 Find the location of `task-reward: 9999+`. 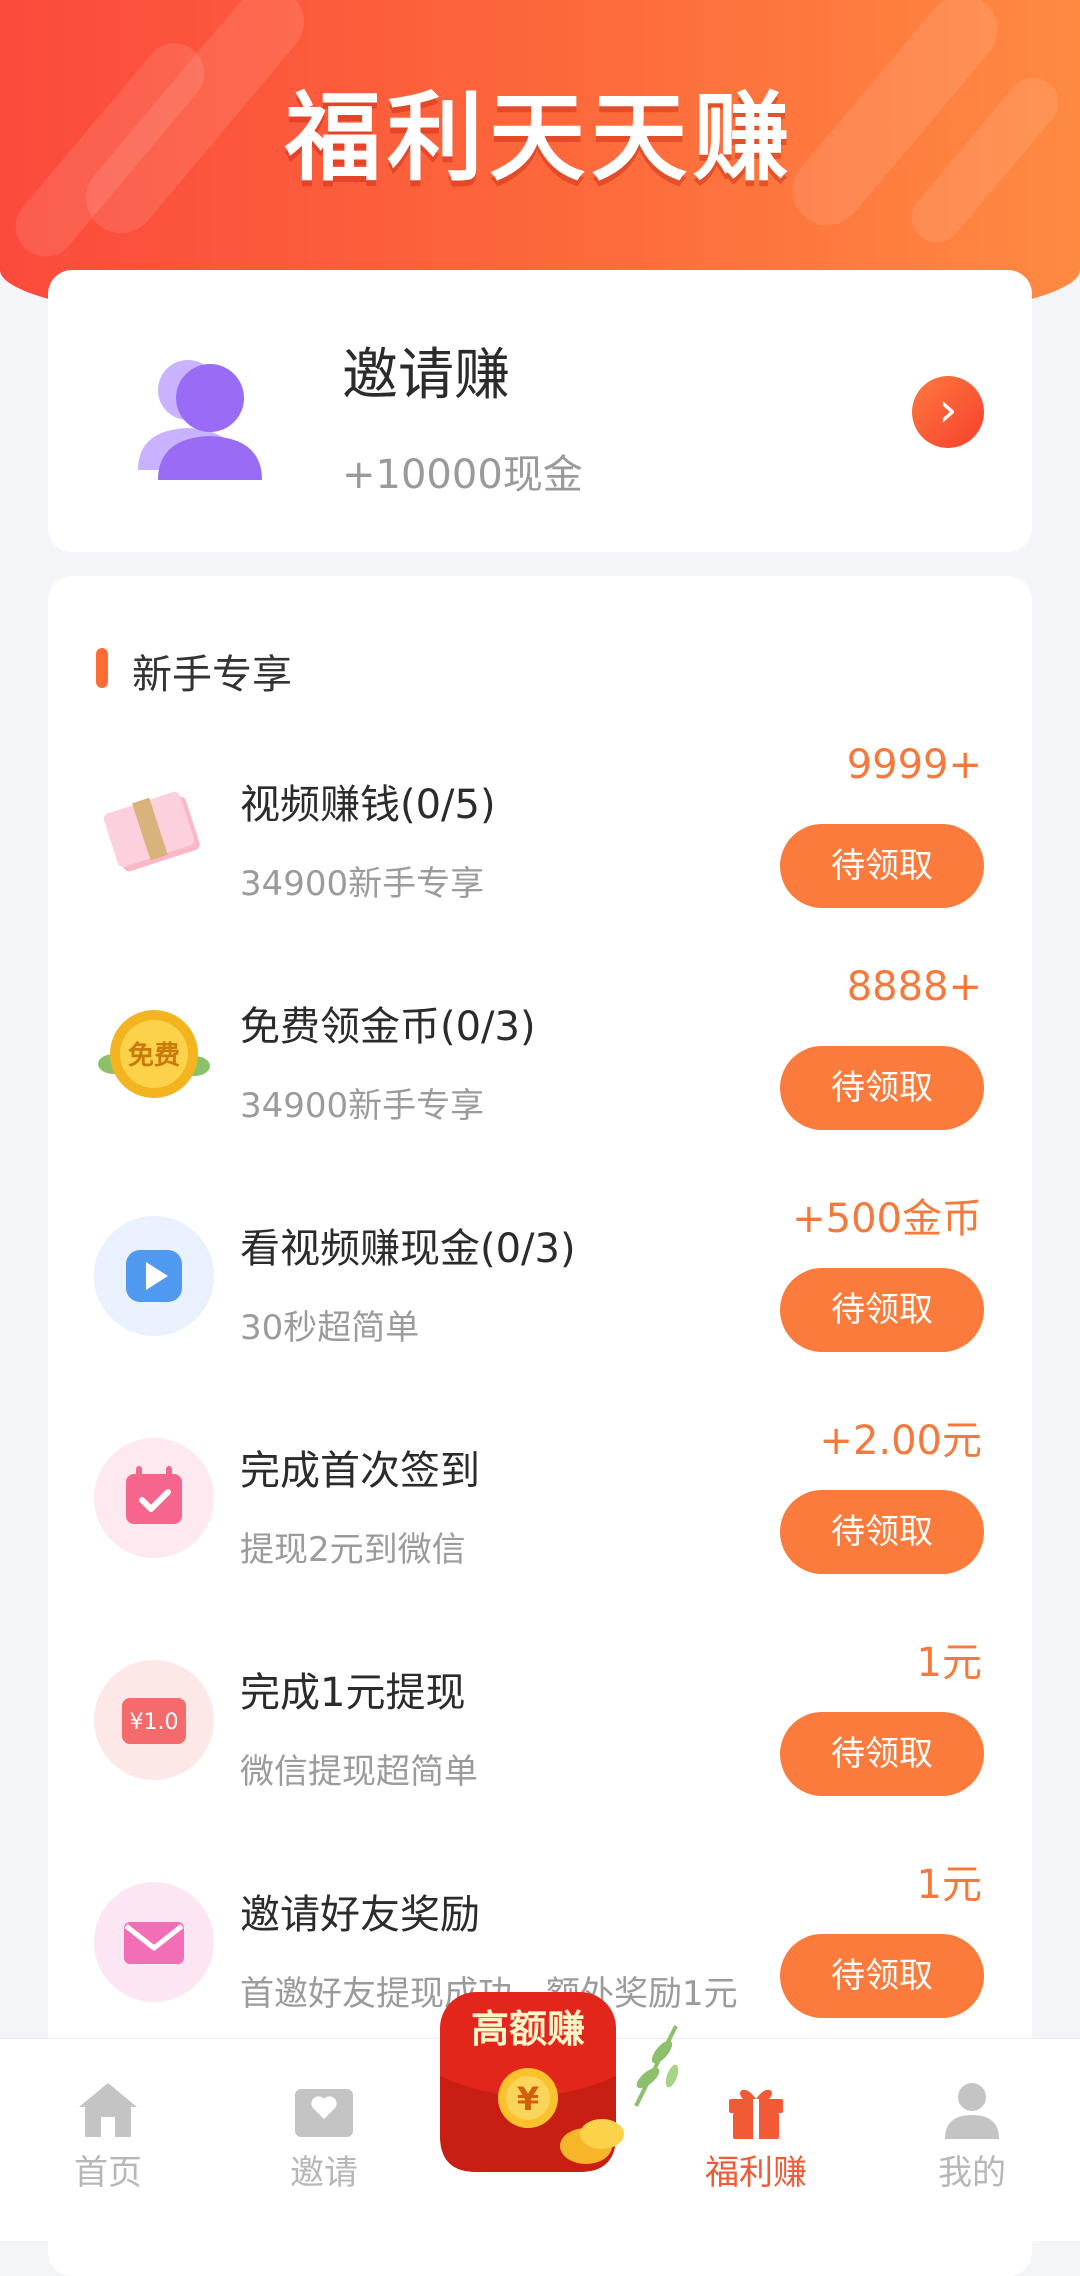

task-reward: 9999+ is located at coordinates (914, 765).